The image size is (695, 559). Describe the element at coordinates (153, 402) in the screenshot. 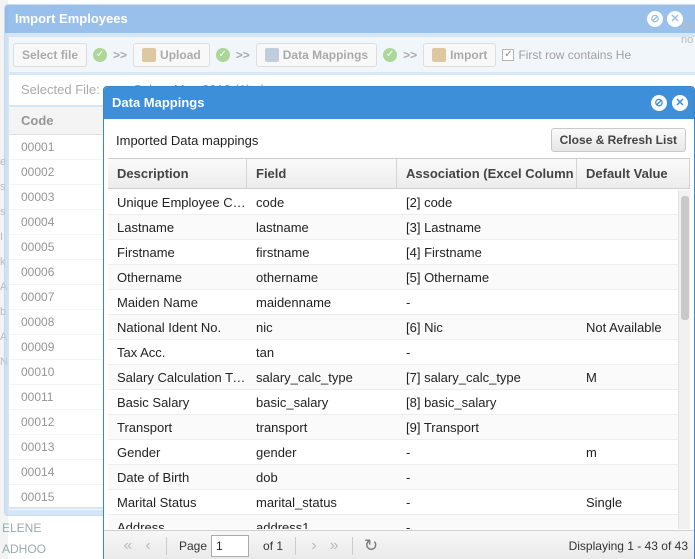

I see `cell-description: Basic Salary` at that location.